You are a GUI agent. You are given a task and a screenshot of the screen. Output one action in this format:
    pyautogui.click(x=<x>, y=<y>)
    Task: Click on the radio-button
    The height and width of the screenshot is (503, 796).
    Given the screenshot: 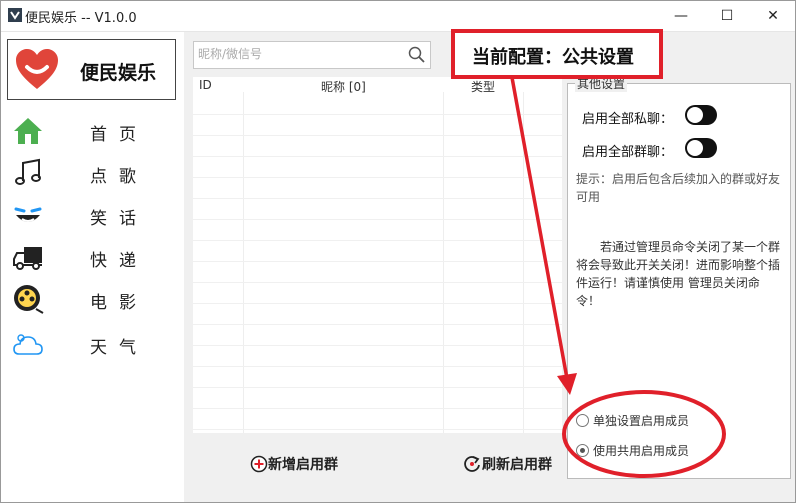 What is the action you would take?
    pyautogui.click(x=582, y=420)
    